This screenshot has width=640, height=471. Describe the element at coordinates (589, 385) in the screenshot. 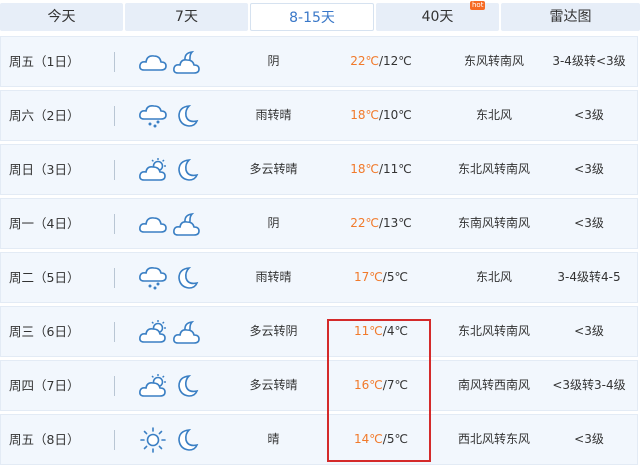

I see `wind-level: <3级转3-4级` at that location.